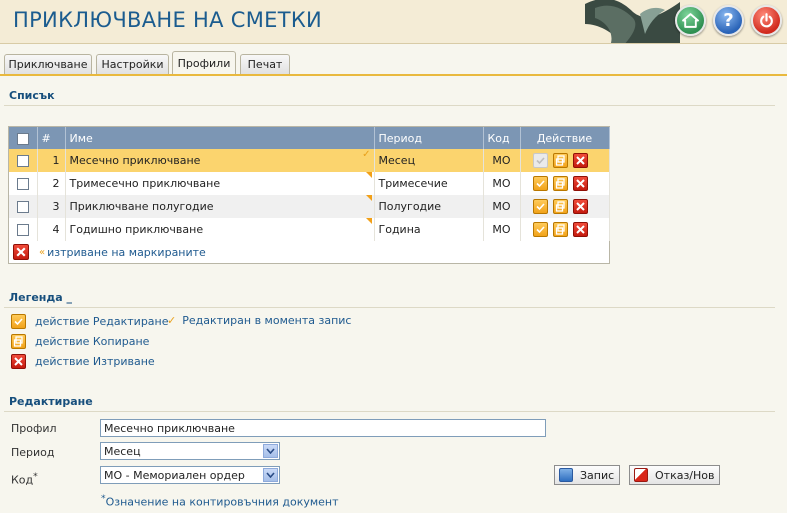  I want to click on code-label: Код*, so click(24, 479).